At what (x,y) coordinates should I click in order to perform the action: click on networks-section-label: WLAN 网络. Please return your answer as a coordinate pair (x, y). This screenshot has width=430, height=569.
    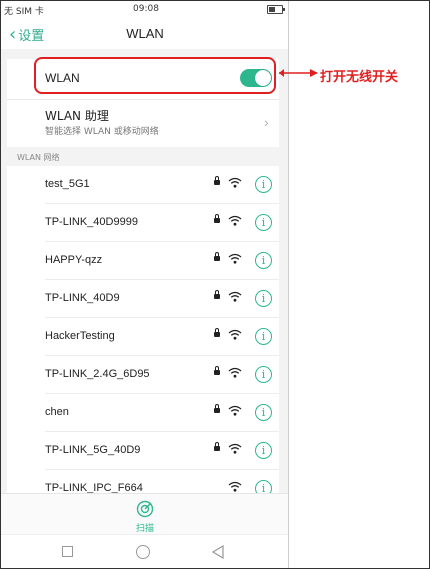
    Looking at the image, I should click on (38, 157).